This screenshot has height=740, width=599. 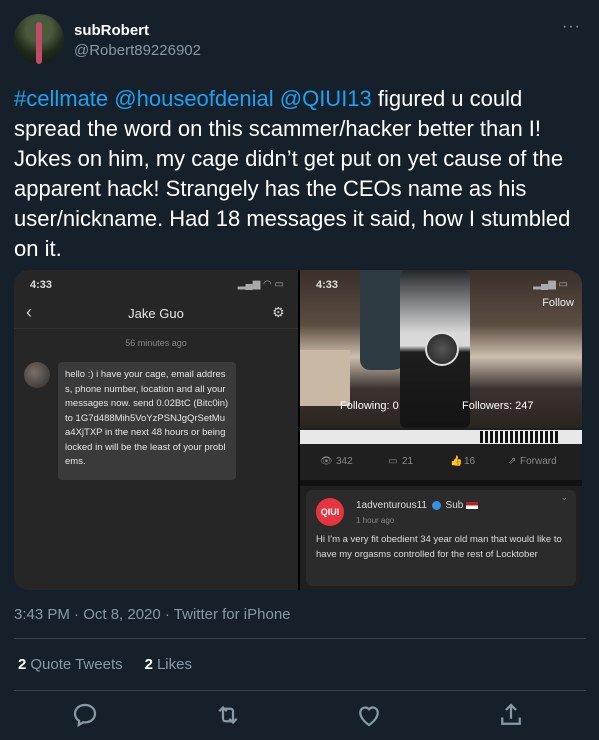 What do you see at coordinates (512, 461) in the screenshot?
I see `forward-icon: ⇗` at bounding box center [512, 461].